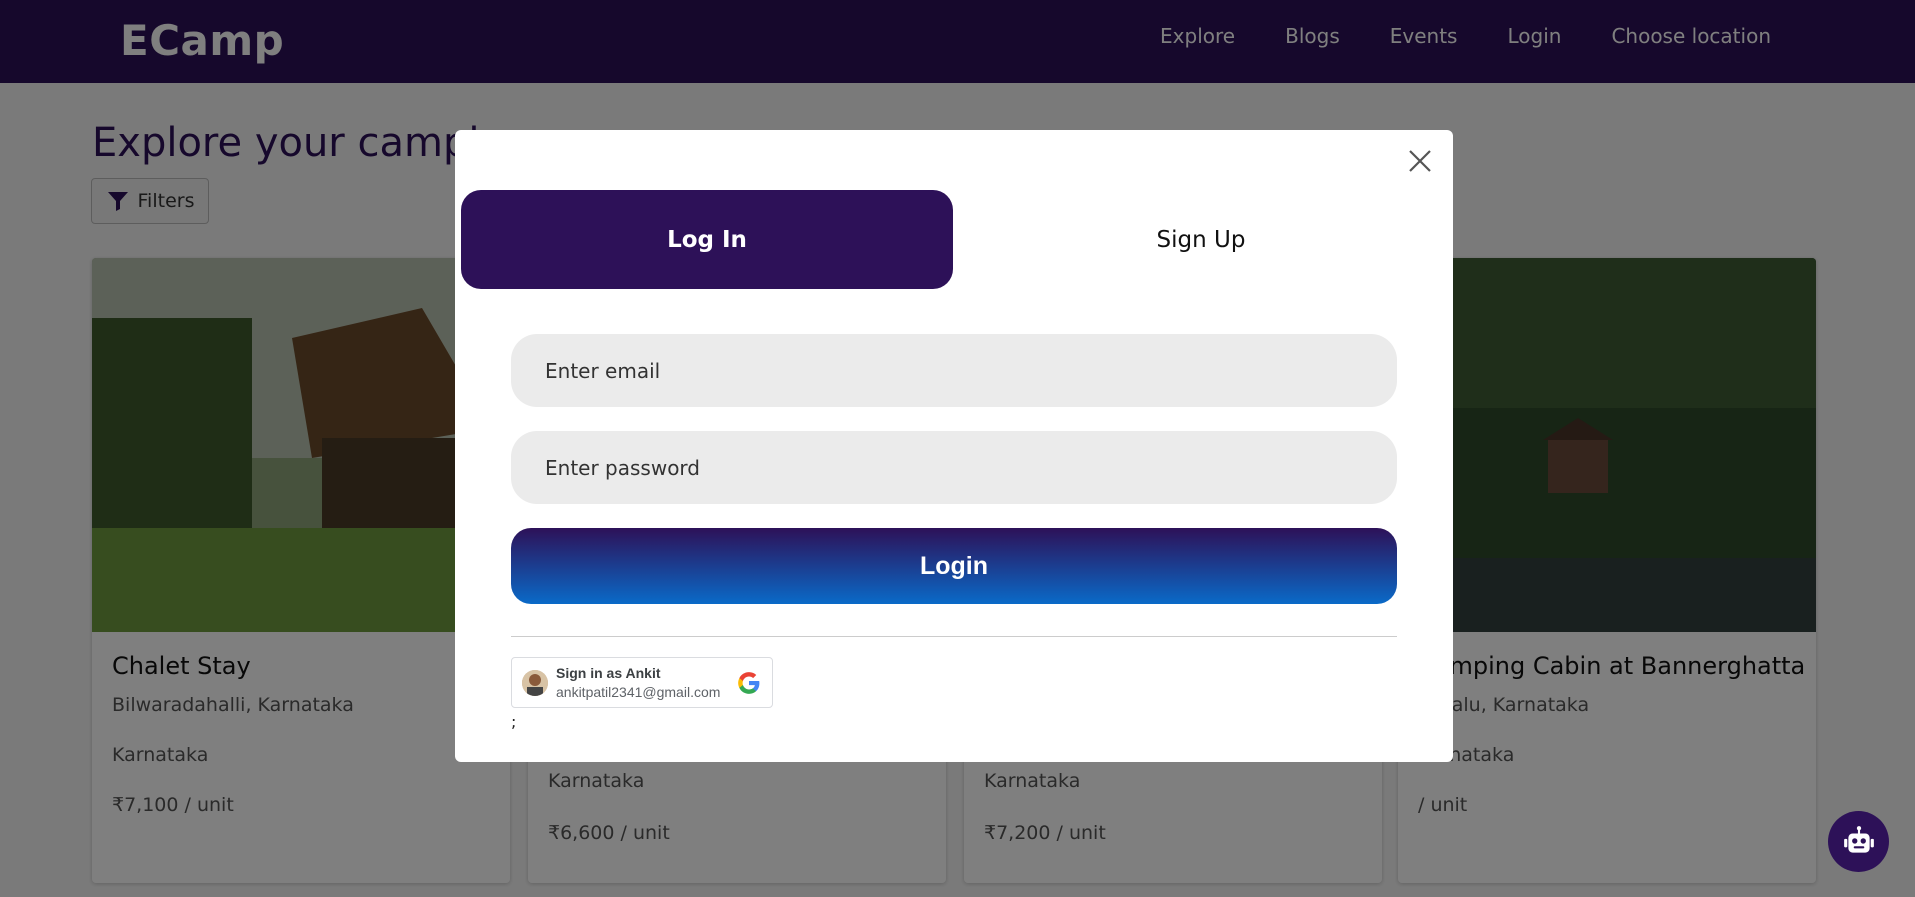  What do you see at coordinates (954, 467) in the screenshot?
I see `password-input` at bounding box center [954, 467].